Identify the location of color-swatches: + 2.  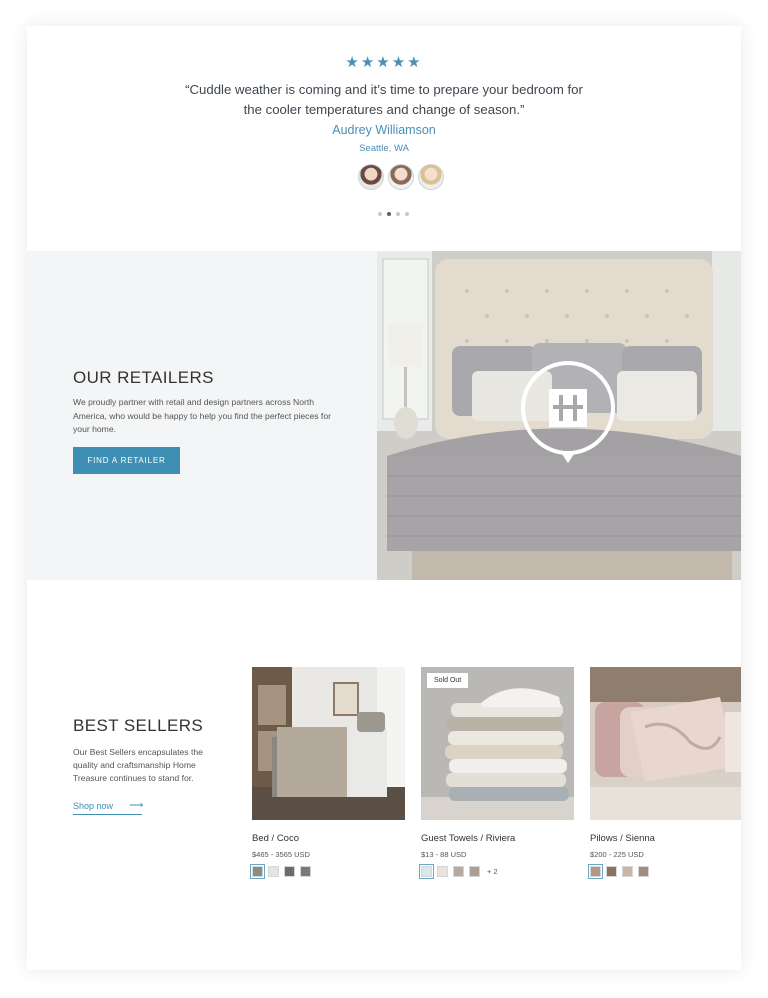
(496, 871).